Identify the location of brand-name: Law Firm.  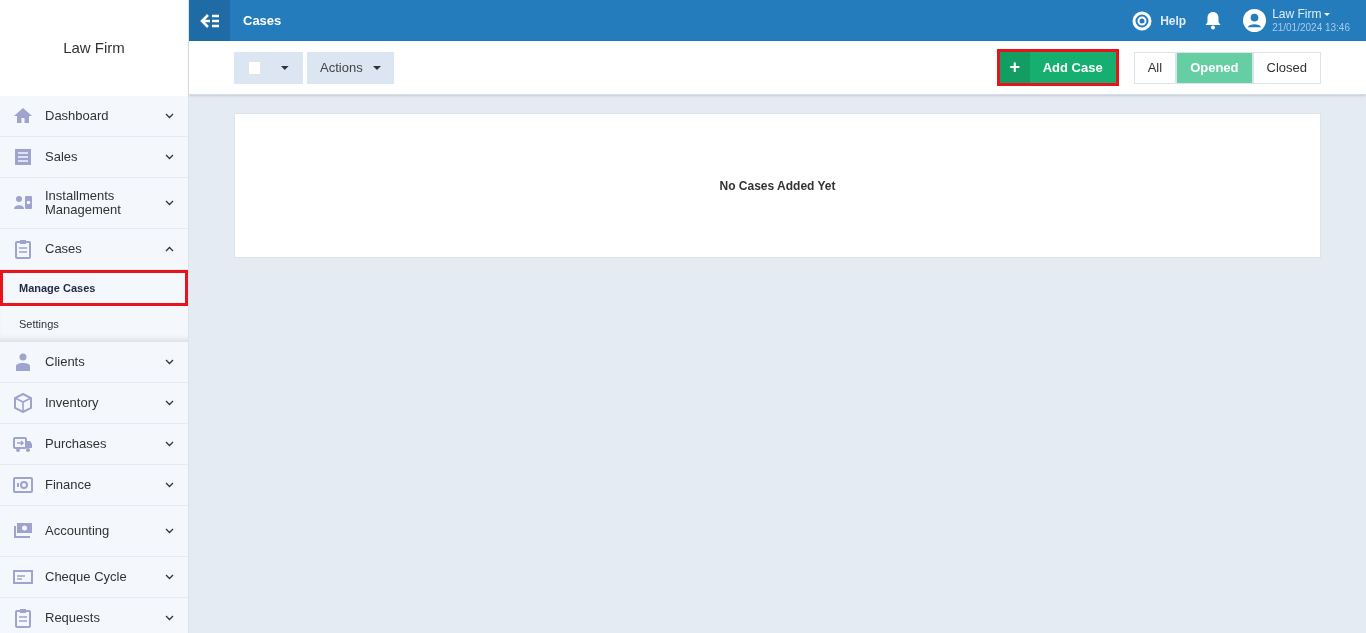
(94, 47).